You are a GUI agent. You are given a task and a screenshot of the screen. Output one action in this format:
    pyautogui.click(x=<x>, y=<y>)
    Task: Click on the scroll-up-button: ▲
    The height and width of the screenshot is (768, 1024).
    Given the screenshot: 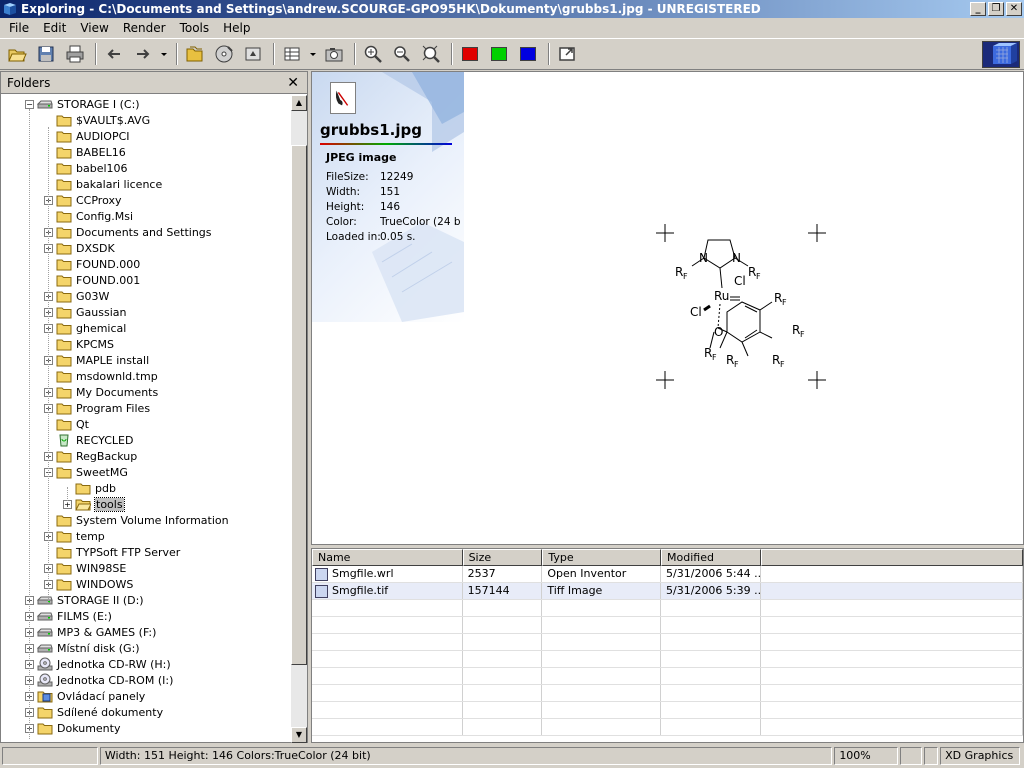 What is the action you would take?
    pyautogui.click(x=299, y=103)
    